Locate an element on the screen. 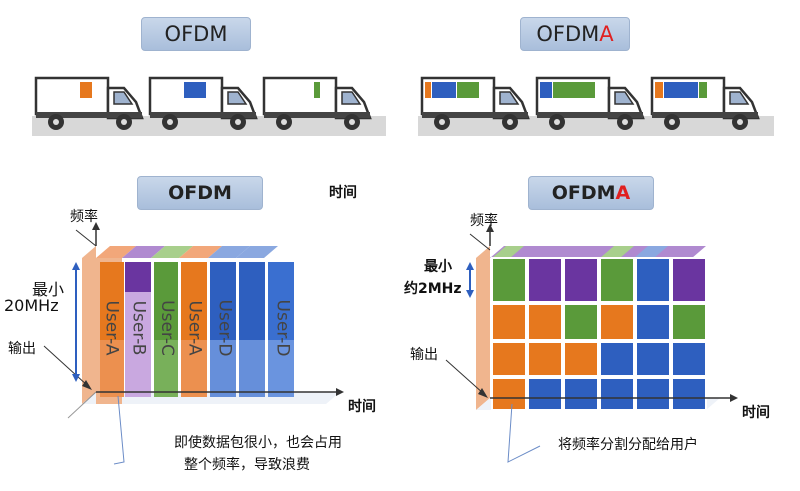 The height and width of the screenshot is (491, 800). bandwidth-label-right-2: 约2MHz is located at coordinates (433, 289).